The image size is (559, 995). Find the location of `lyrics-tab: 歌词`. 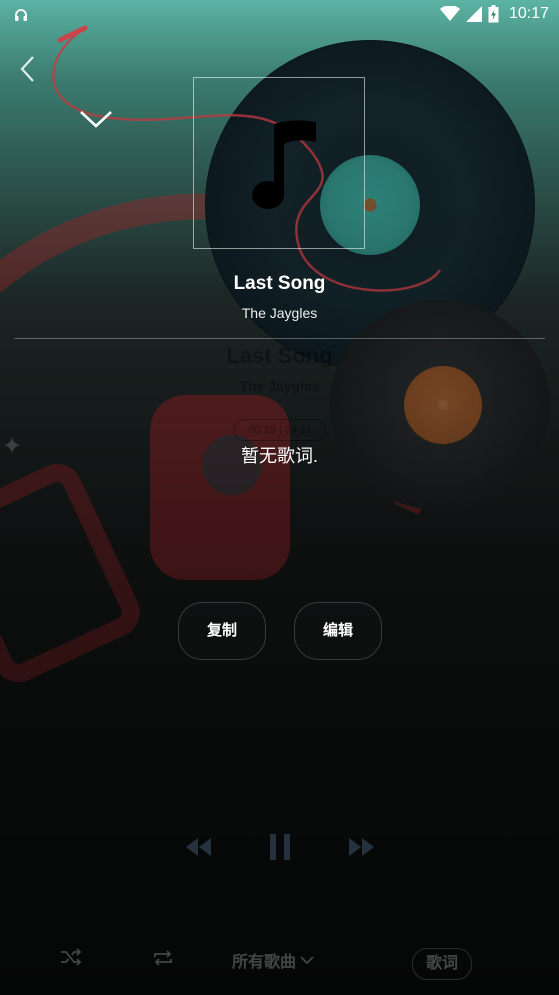

lyrics-tab: 歌词 is located at coordinates (442, 964).